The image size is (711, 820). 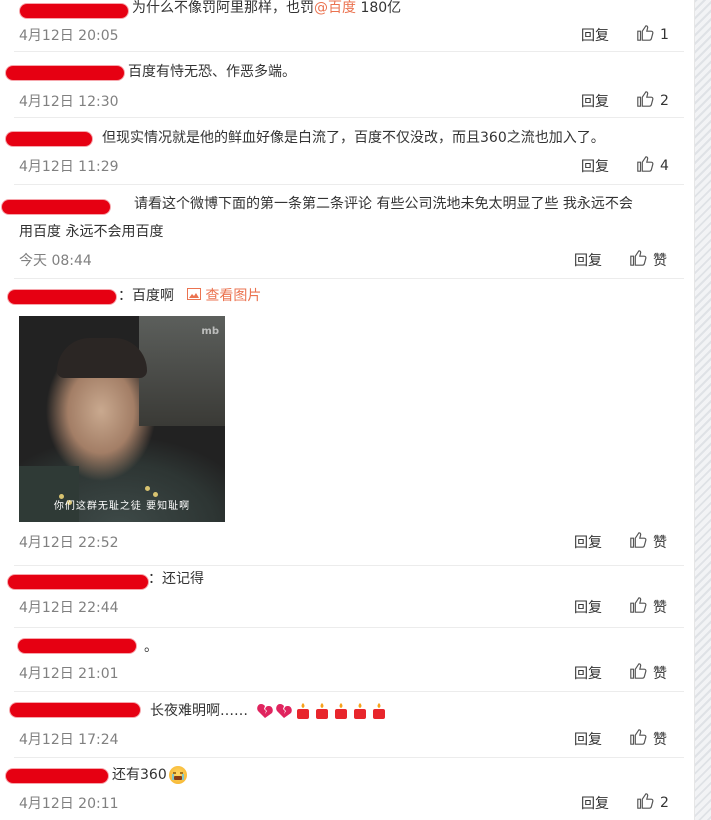 What do you see at coordinates (69, 608) in the screenshot?
I see `comment-time: 4月12日 22:44` at bounding box center [69, 608].